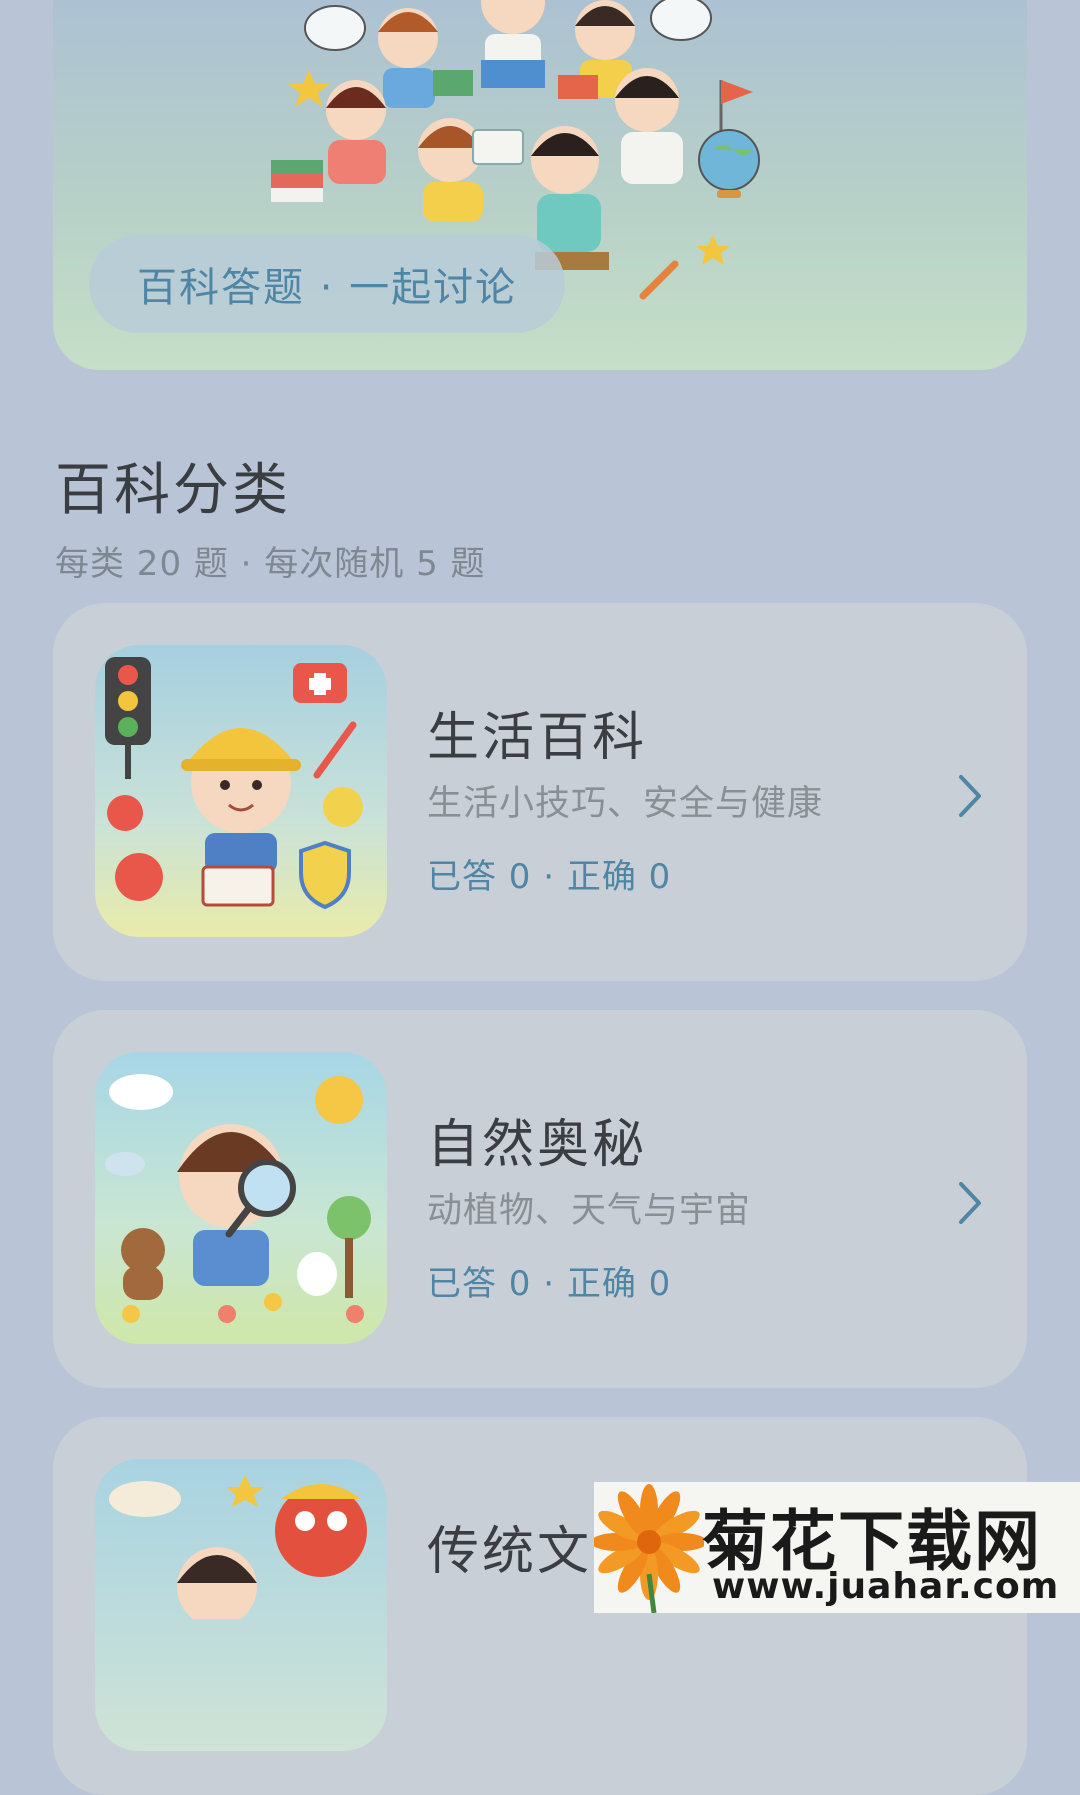 This screenshot has width=1080, height=1795. Describe the element at coordinates (173, 490) in the screenshot. I see `section-title: 百科分类` at that location.